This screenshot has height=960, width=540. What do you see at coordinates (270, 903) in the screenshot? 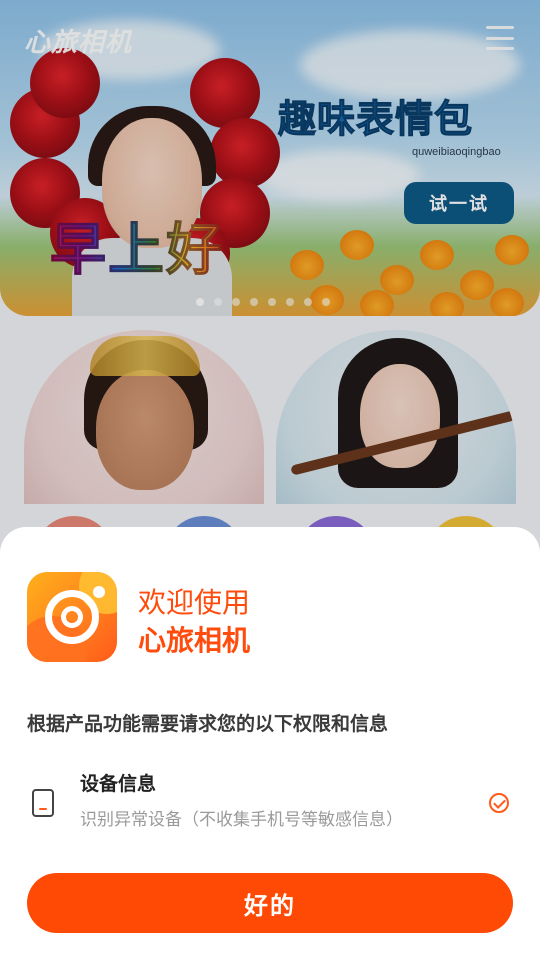
I see `ok-button: 好的` at bounding box center [270, 903].